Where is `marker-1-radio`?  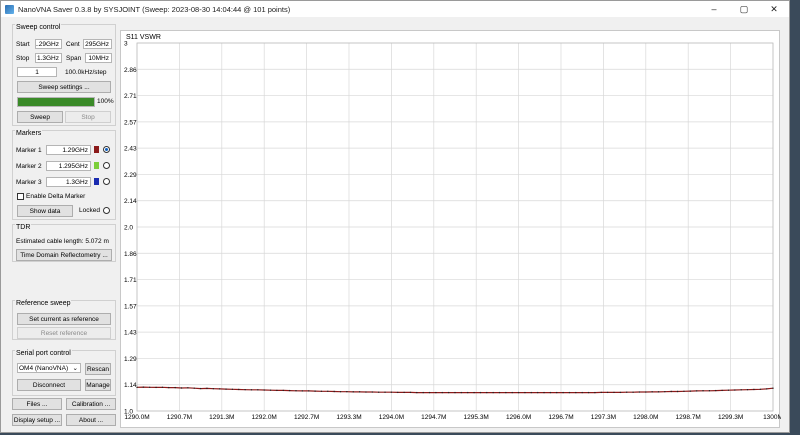 marker-1-radio is located at coordinates (106, 149).